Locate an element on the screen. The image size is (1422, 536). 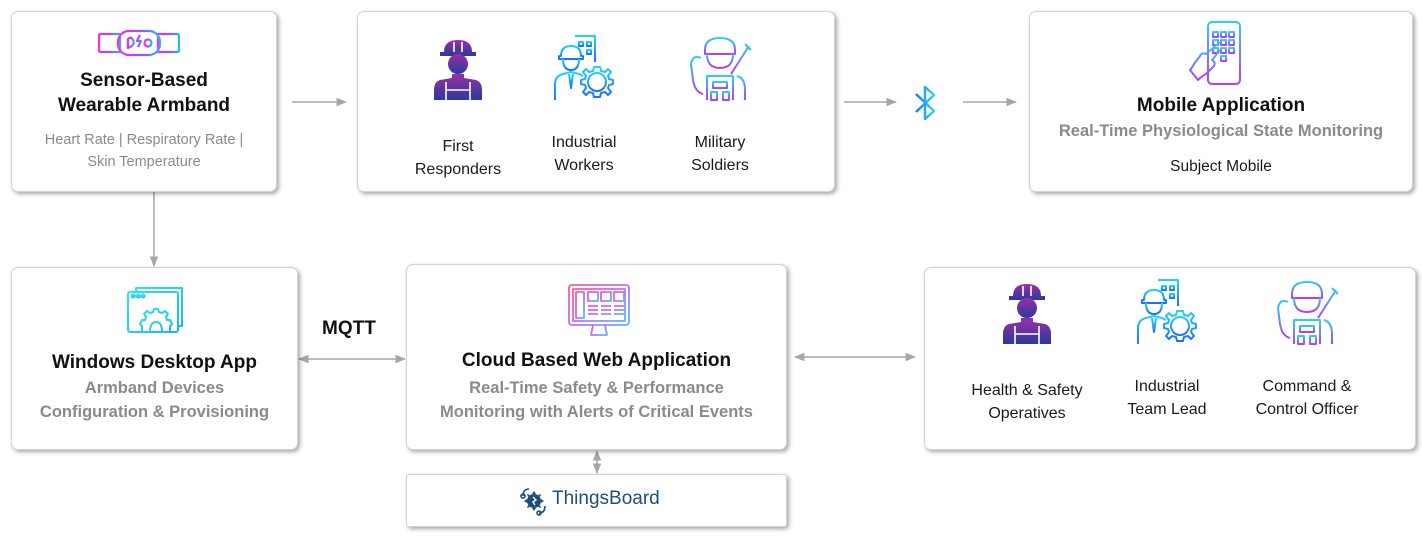
supervisor-health-safety: Health & Safety Operatives is located at coordinates (1027, 353).